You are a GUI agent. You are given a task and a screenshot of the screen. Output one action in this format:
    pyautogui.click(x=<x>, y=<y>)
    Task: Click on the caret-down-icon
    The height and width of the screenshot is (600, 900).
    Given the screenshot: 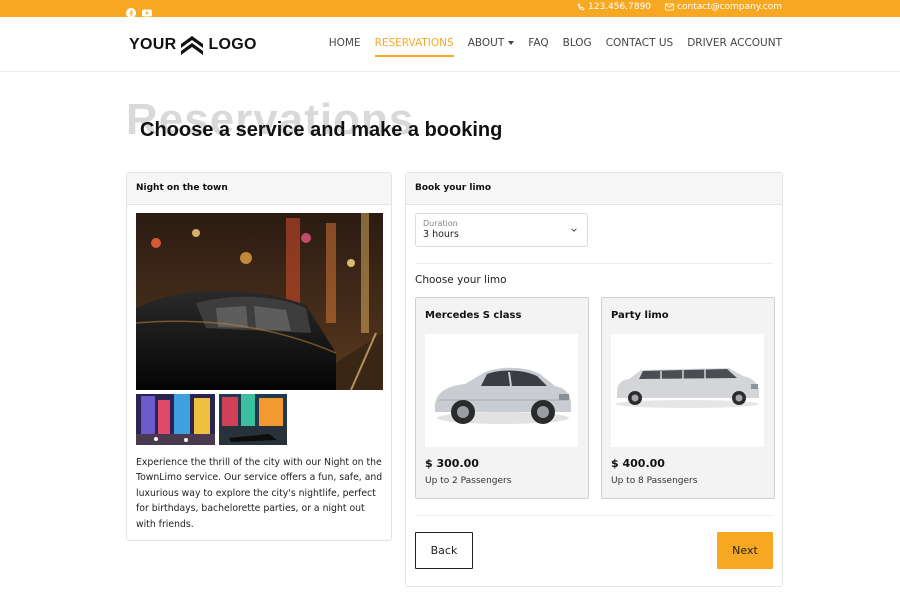 What is the action you would take?
    pyautogui.click(x=511, y=43)
    